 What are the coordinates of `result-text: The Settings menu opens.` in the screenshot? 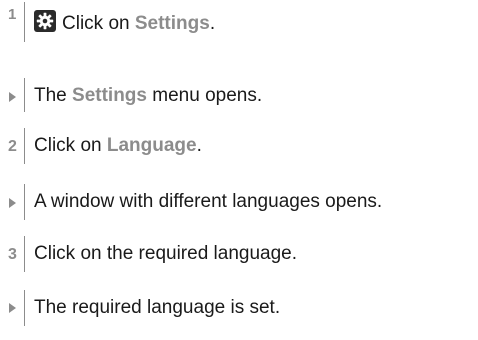 It's located at (148, 96).